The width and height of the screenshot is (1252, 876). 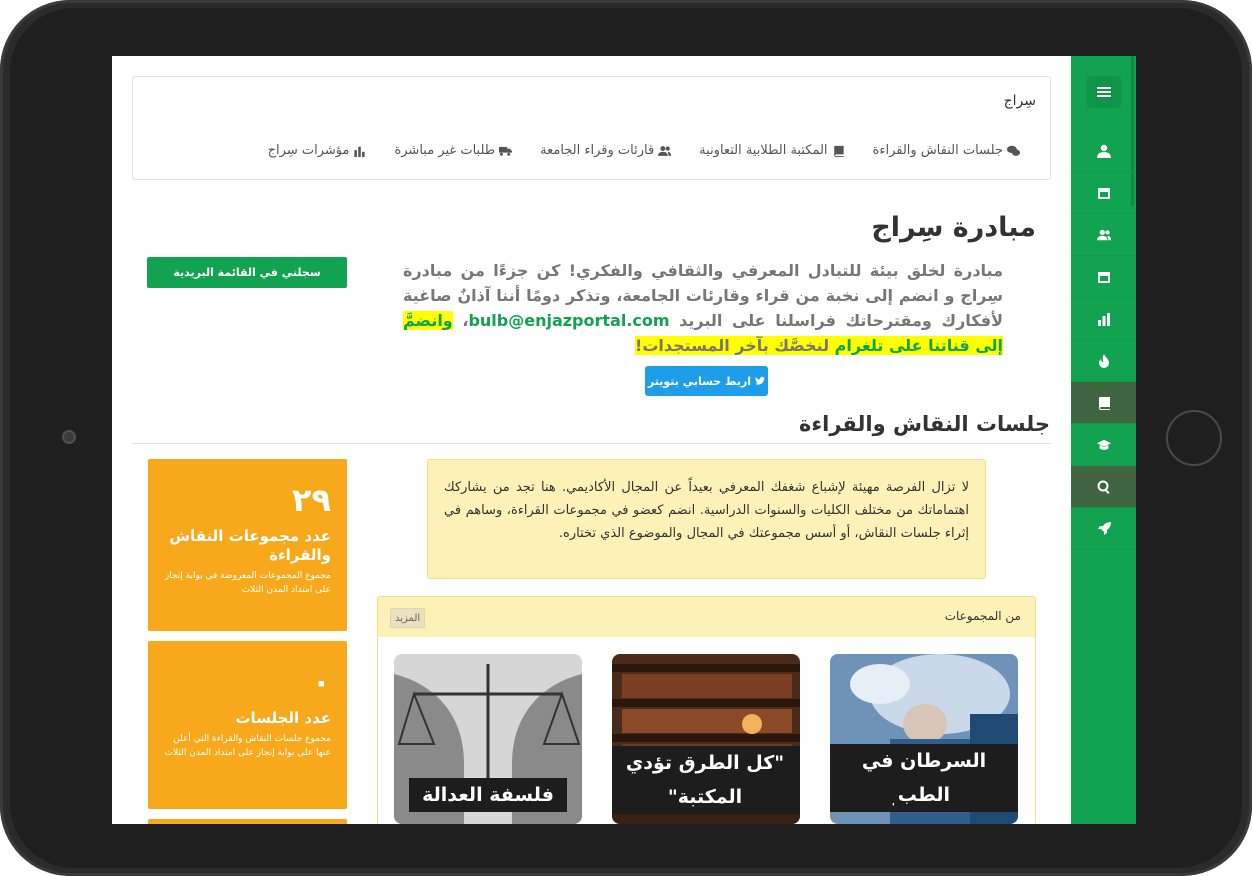 I want to click on nav-link-label: قارئات وقراء الجامعة, so click(x=597, y=150).